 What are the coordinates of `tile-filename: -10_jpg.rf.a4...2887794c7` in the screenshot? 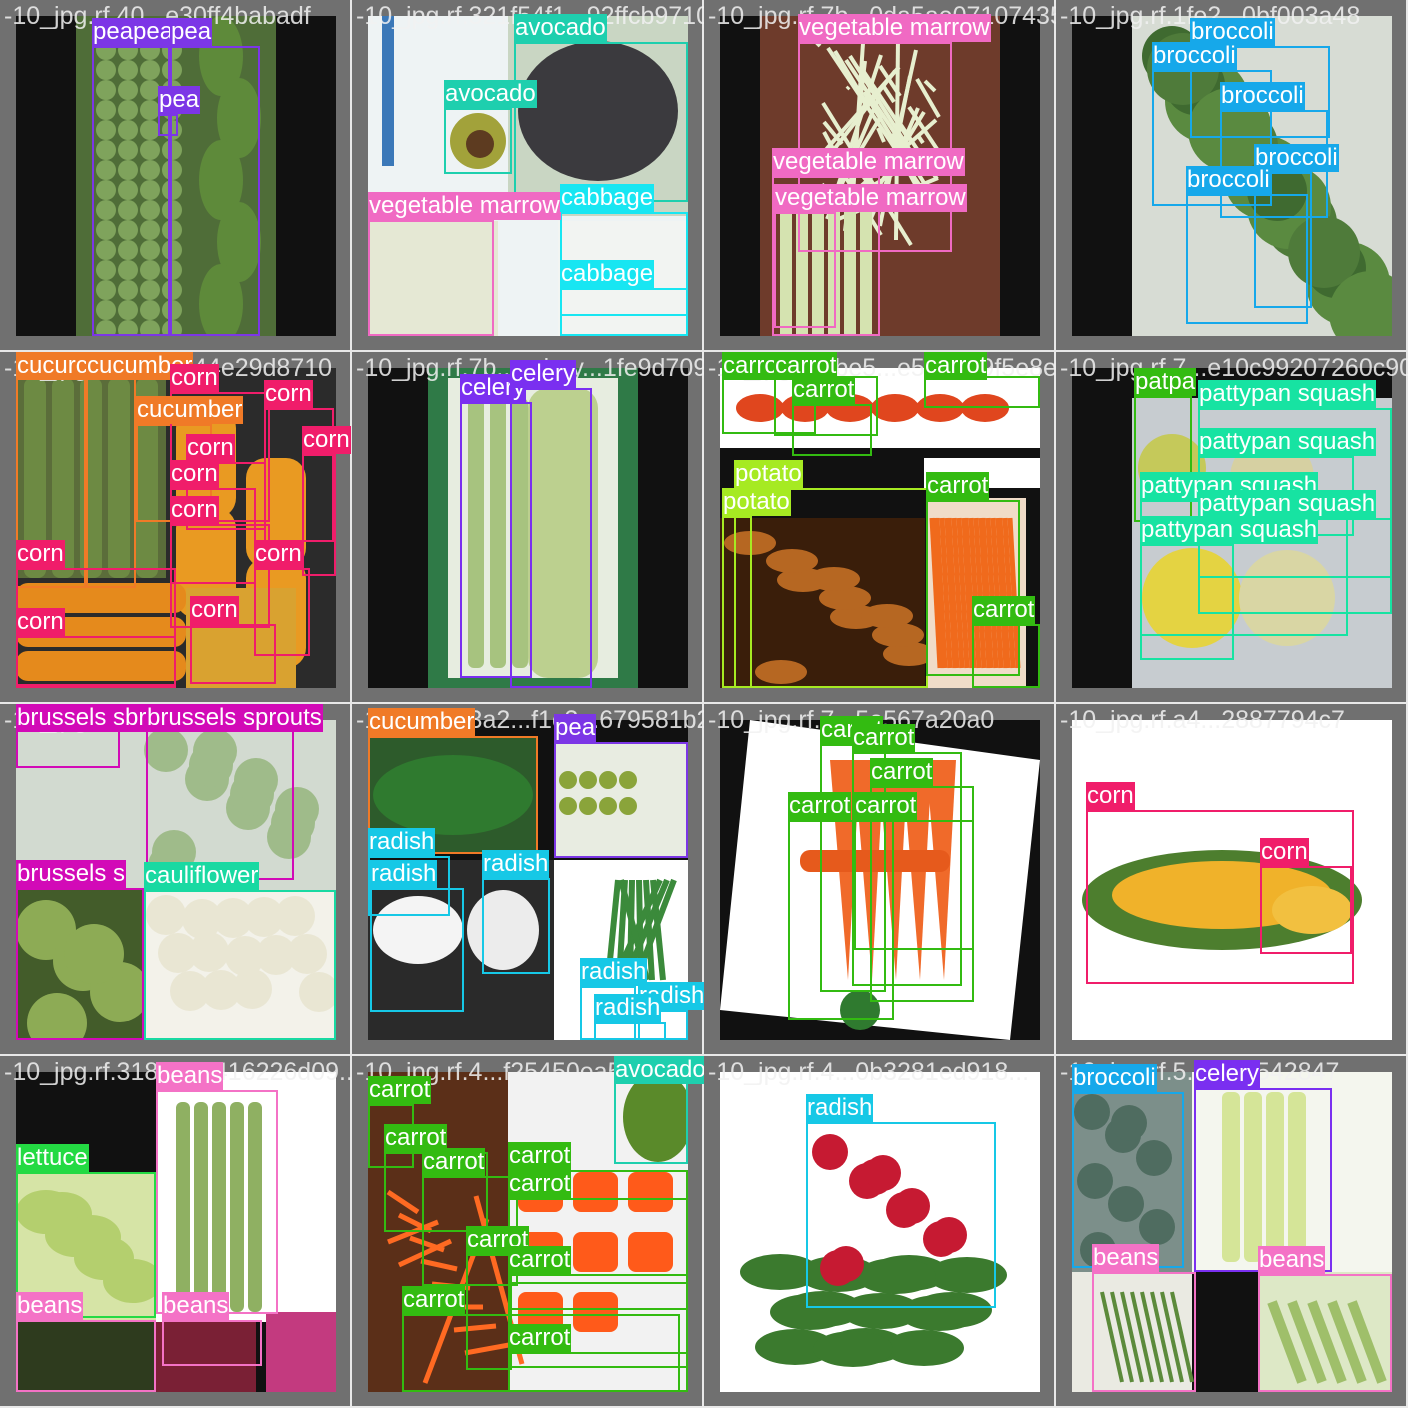 It's located at (1202, 720).